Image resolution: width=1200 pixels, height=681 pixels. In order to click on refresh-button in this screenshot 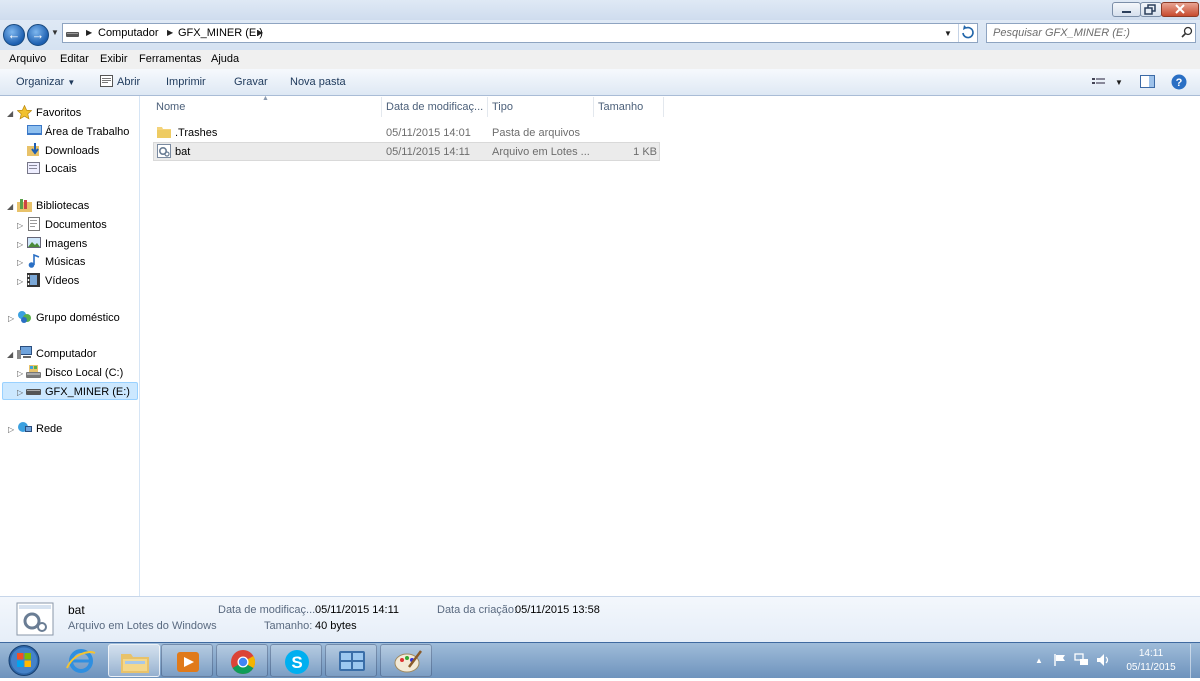, I will do `click(968, 33)`.